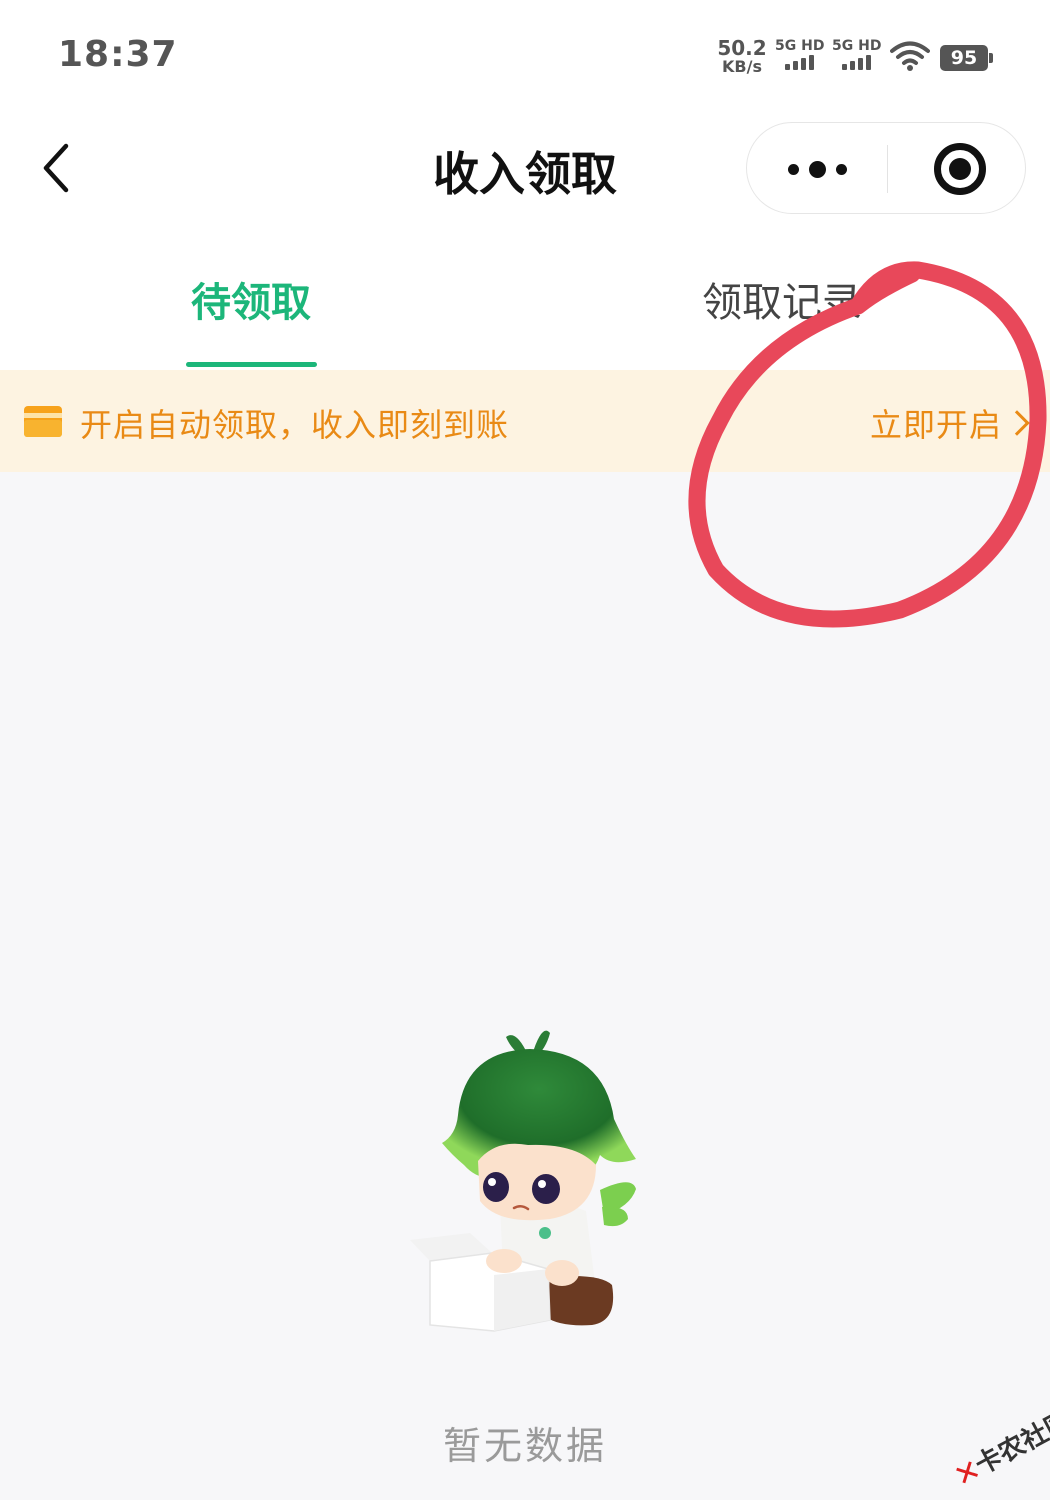  I want to click on more-dots-icon-center, so click(817, 169).